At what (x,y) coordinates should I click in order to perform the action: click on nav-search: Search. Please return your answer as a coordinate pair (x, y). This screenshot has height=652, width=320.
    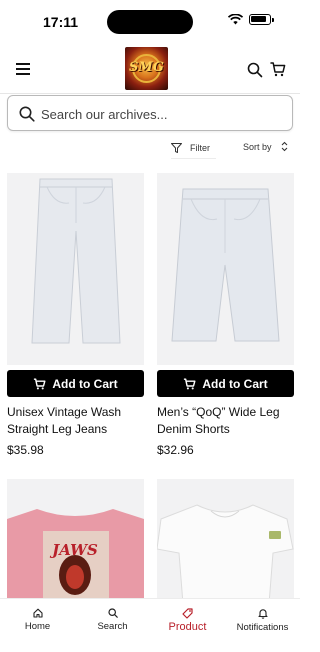
    Looking at the image, I should click on (112, 625).